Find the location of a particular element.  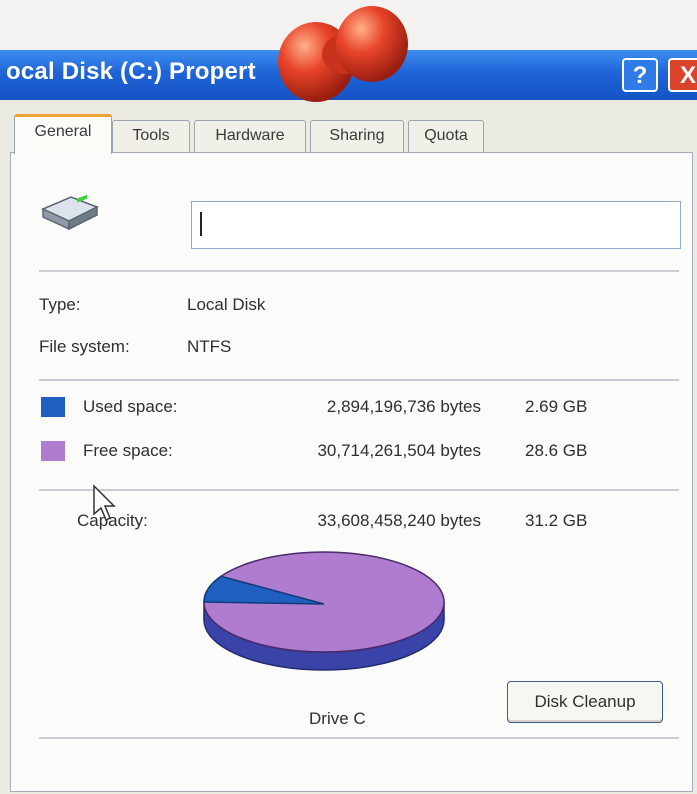

disk-cleanup-button: Disk Cleanup is located at coordinates (585, 702).